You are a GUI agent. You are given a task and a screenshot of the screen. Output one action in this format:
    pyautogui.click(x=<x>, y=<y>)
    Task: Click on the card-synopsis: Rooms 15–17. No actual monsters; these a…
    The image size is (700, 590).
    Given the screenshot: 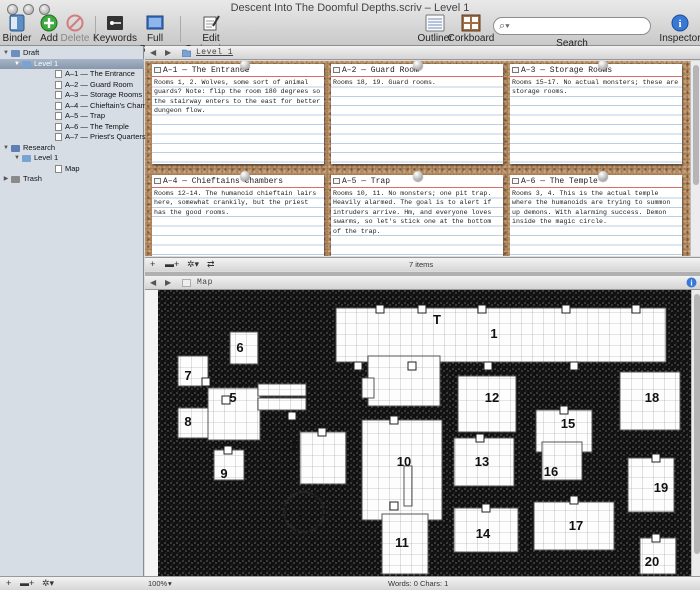 What is the action you would take?
    pyautogui.click(x=596, y=120)
    